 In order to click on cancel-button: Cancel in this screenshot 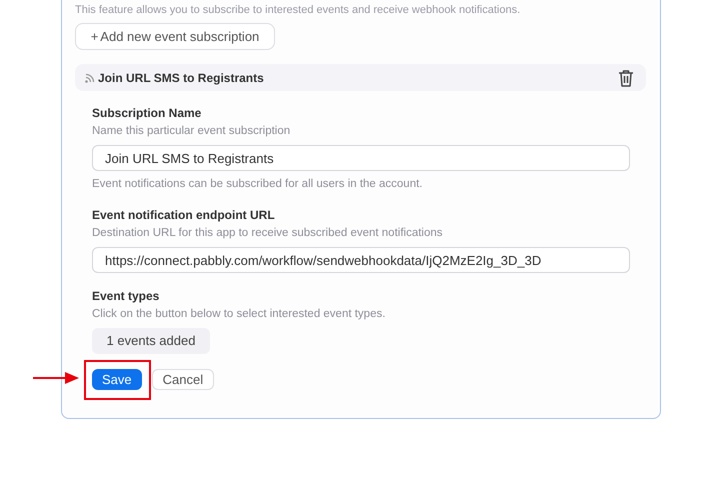, I will do `click(183, 379)`.